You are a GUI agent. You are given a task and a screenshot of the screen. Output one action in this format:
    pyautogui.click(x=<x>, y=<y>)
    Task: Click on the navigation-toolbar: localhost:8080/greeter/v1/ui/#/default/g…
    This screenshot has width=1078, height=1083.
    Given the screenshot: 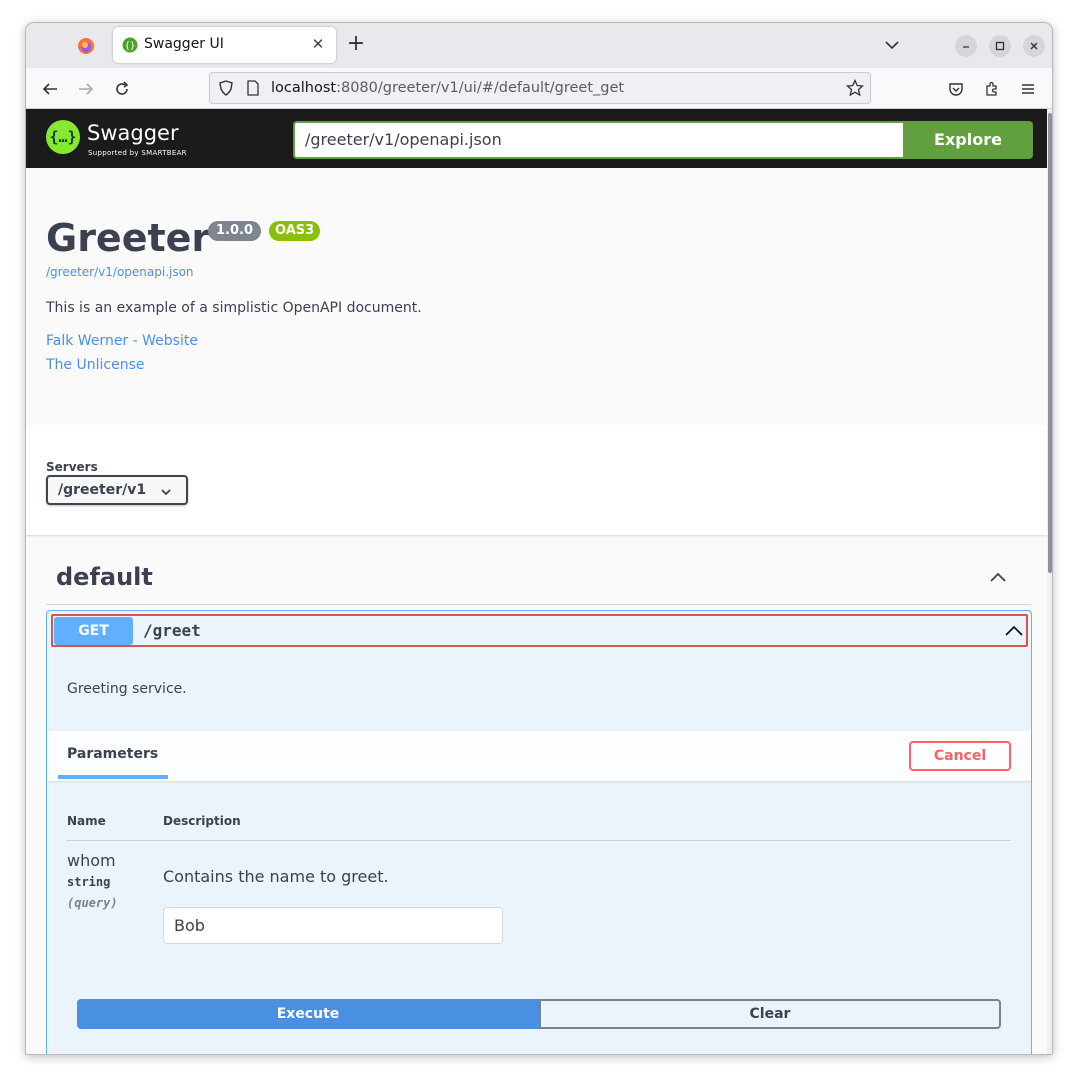 What is the action you would take?
    pyautogui.click(x=539, y=88)
    